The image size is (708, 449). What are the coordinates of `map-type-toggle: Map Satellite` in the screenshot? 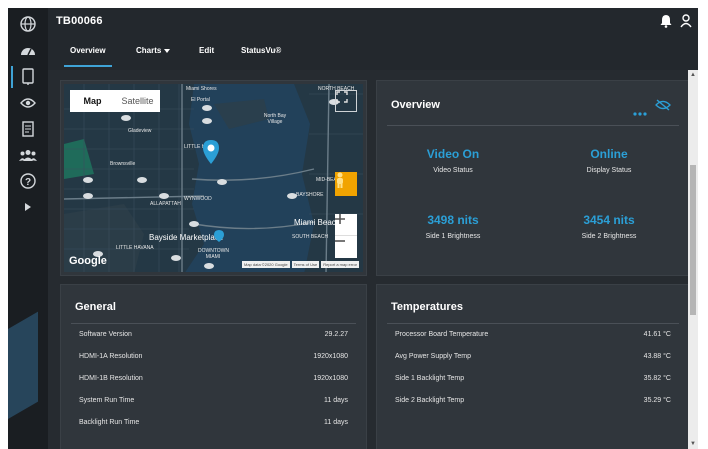 It's located at (115, 101).